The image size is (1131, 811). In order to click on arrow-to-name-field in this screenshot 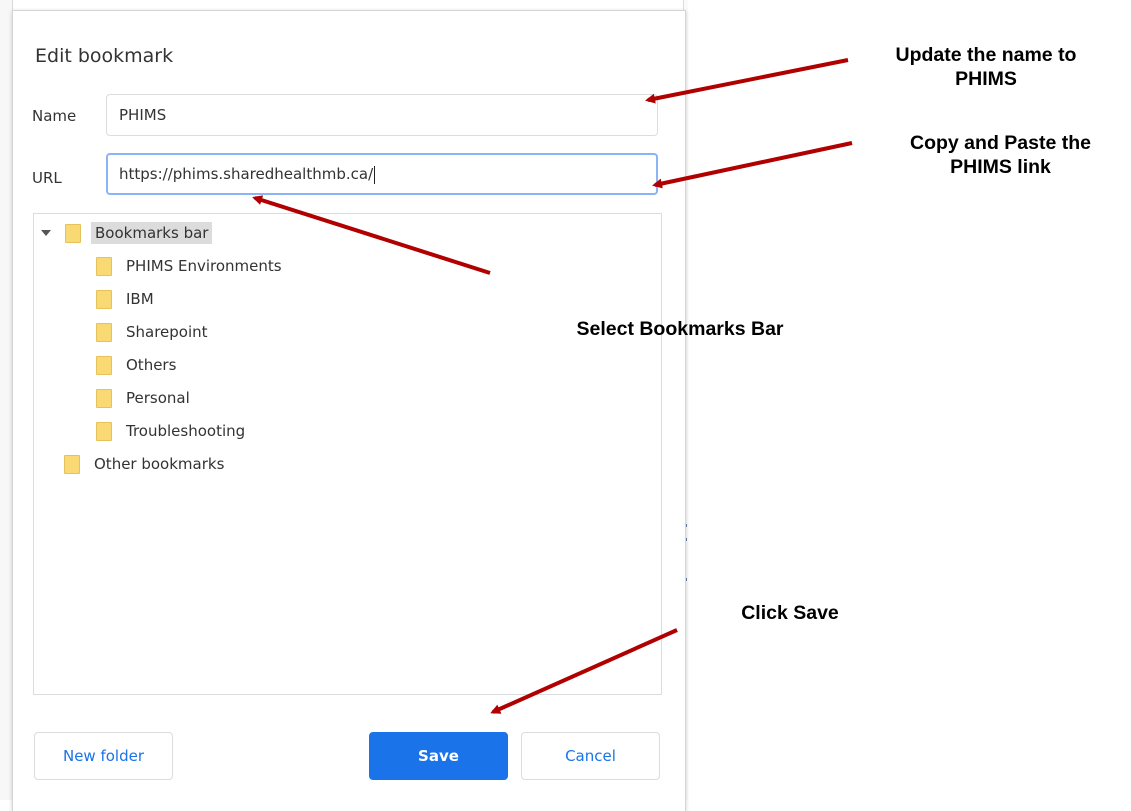, I will do `click(747, 81)`.